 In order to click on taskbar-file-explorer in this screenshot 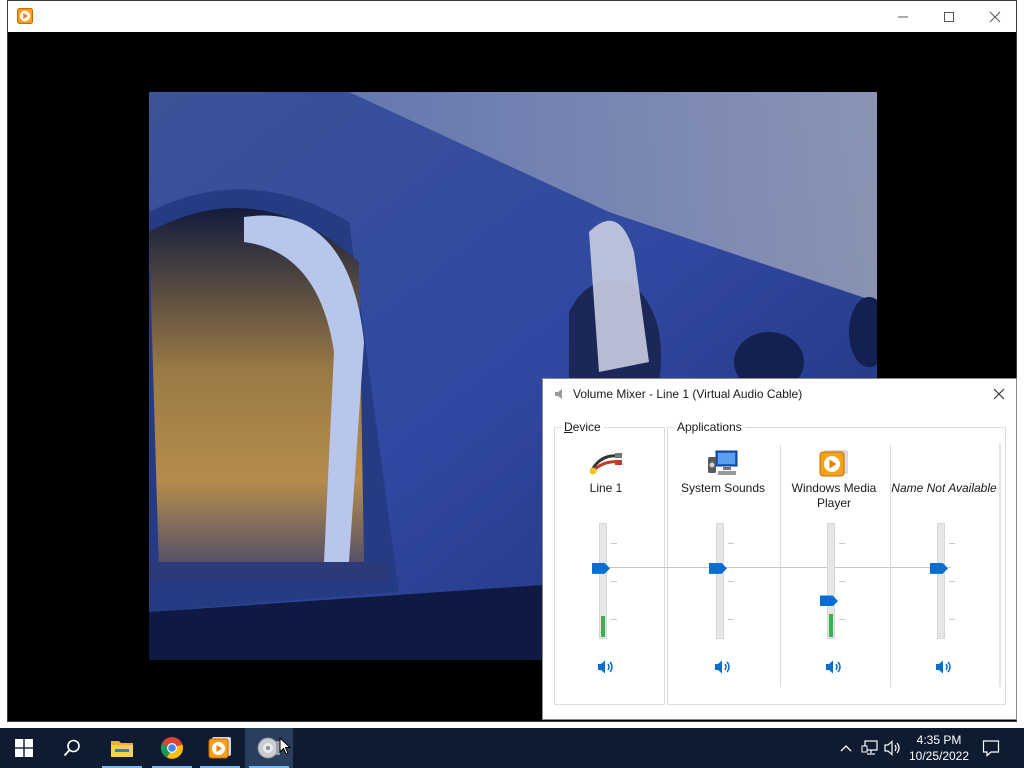, I will do `click(122, 748)`.